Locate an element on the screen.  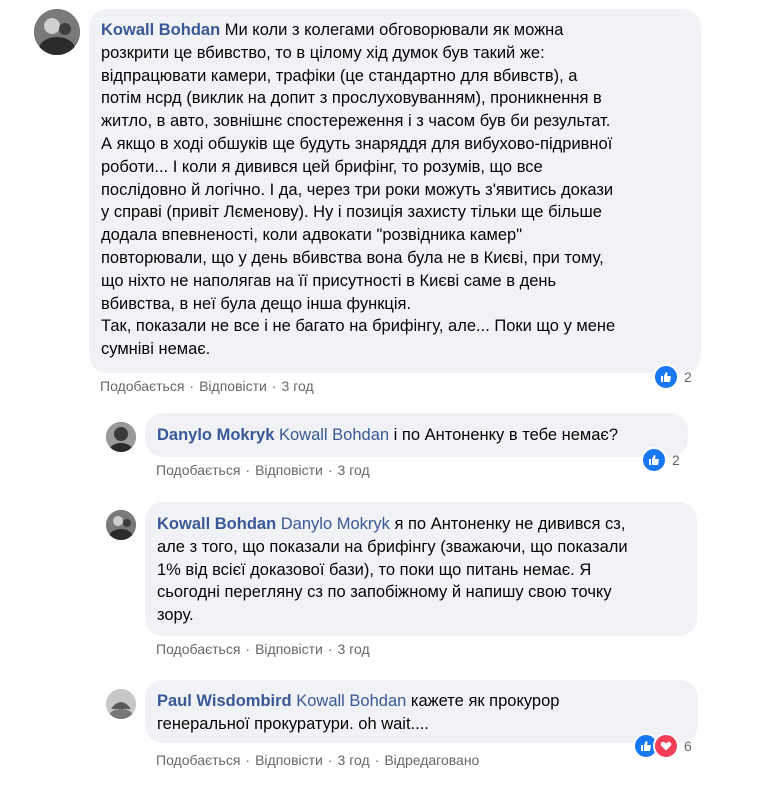
comment-author: Danylo Mokryk is located at coordinates (215, 435).